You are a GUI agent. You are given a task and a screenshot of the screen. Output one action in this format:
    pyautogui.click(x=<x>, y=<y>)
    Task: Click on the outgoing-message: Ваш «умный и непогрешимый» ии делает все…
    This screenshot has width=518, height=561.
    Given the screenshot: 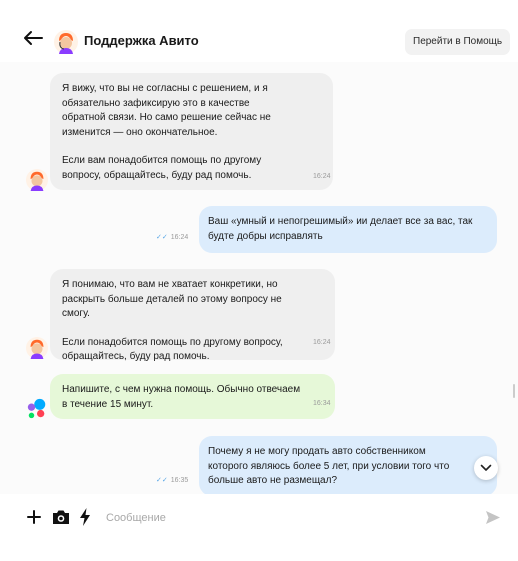 What is the action you would take?
    pyautogui.click(x=348, y=229)
    